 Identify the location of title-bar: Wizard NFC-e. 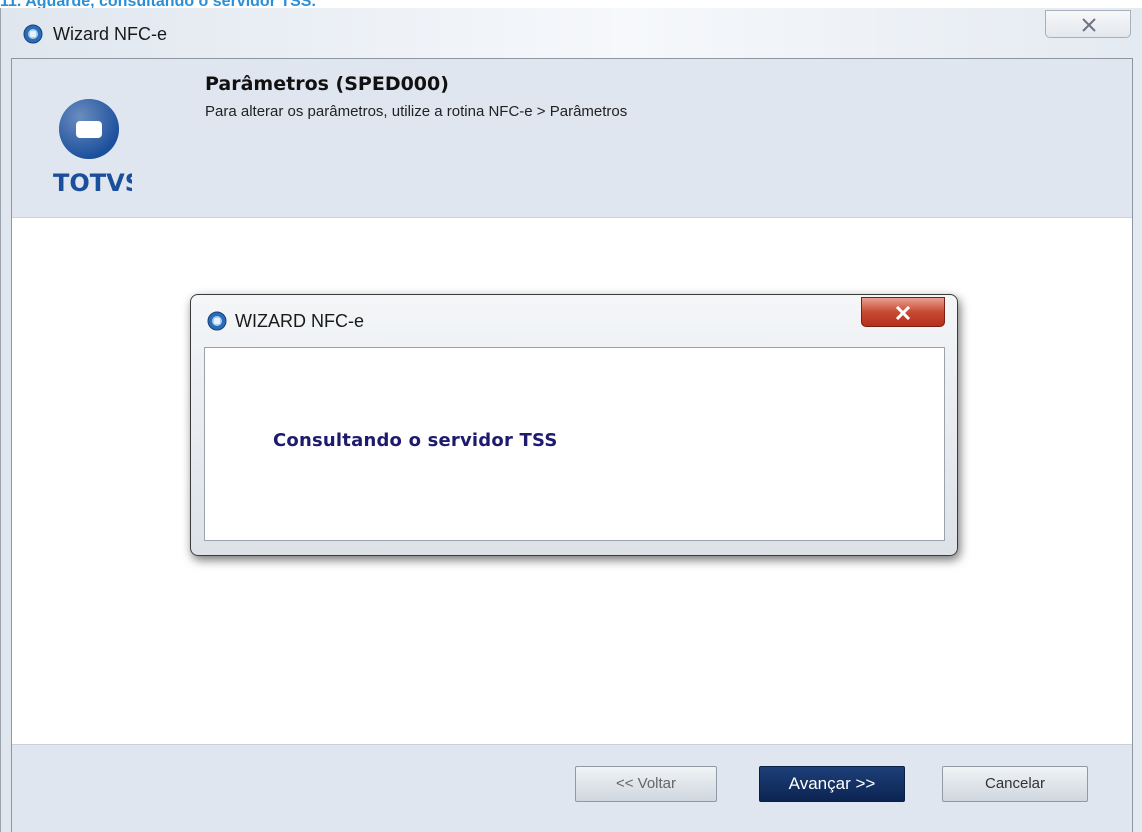
(571, 33).